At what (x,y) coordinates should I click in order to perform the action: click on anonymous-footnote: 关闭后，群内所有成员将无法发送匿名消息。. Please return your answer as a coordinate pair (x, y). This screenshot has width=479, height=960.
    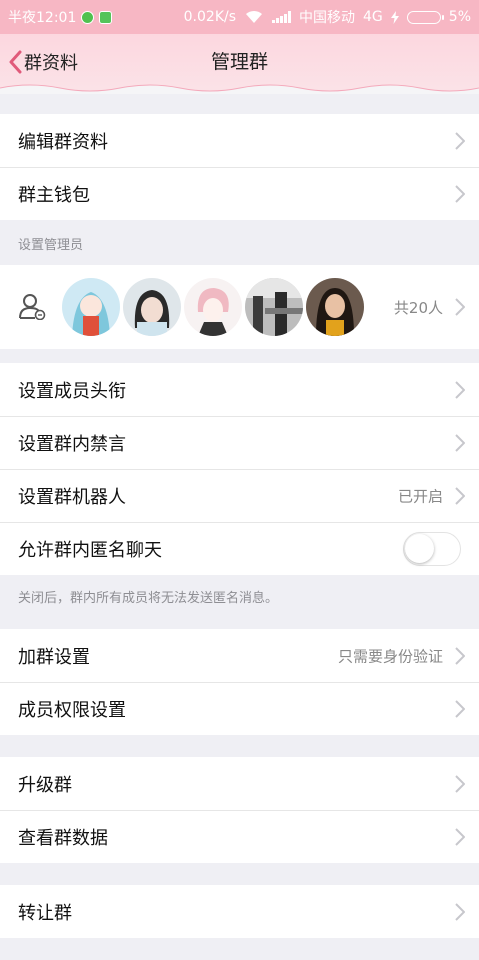
    Looking at the image, I should click on (148, 598).